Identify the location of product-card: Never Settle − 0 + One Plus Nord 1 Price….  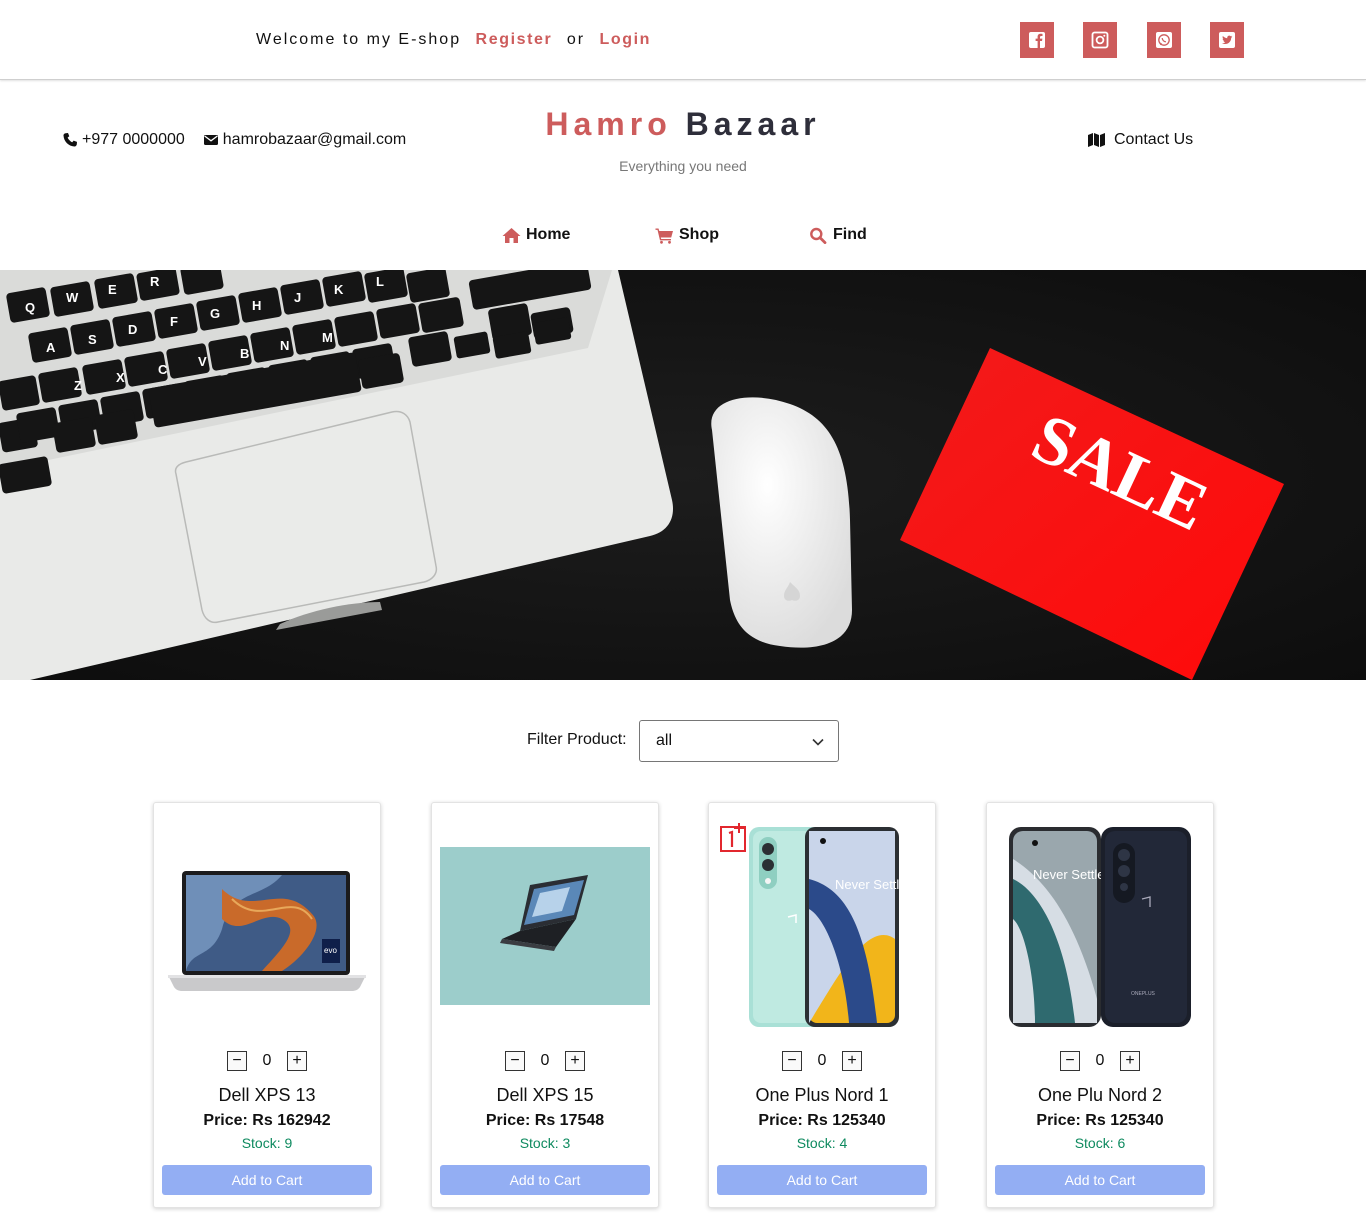
(822, 1005).